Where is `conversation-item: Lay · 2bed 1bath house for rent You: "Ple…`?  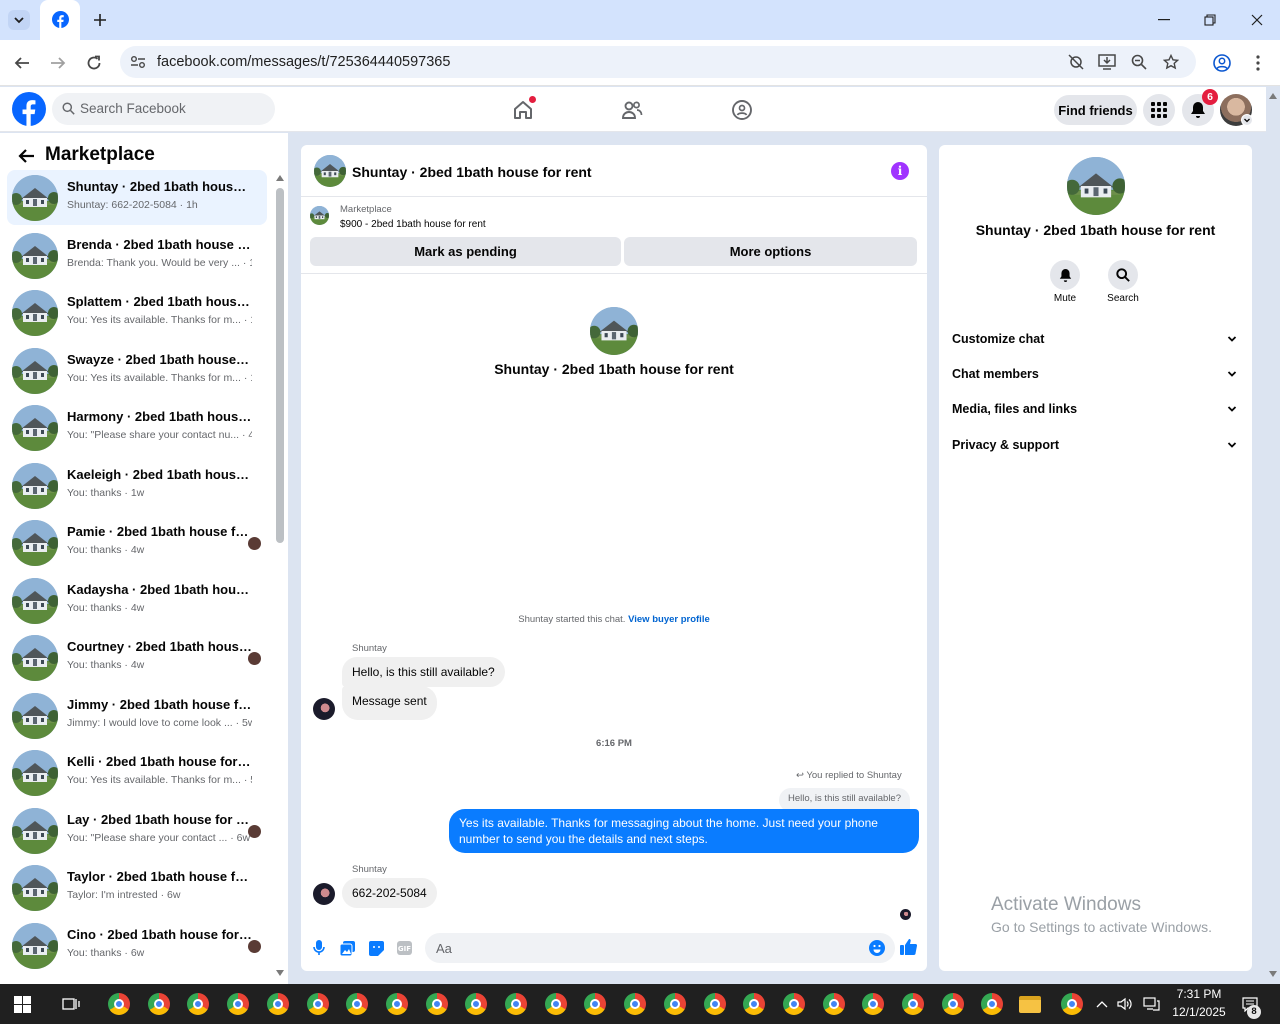
conversation-item: Lay · 2bed 1bath house for rent You: "Ple… is located at coordinates (137, 830).